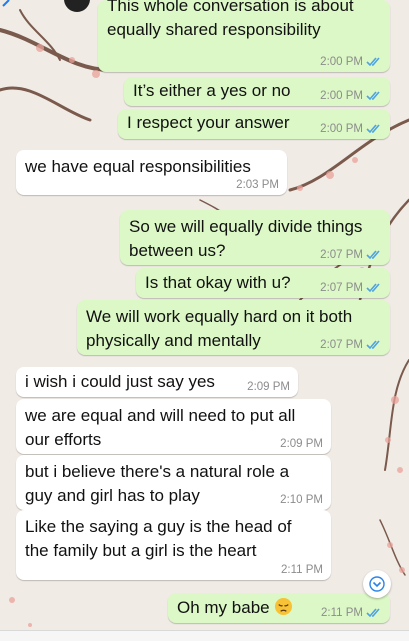  I want to click on message-outgoing: Oh my babe 2:11 PM, so click(279, 608).